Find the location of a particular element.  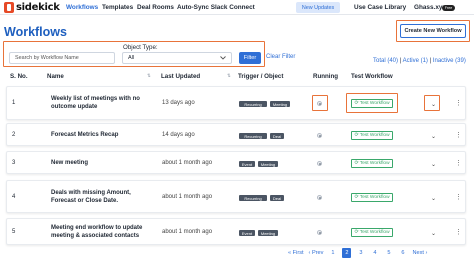

header-trigger-object: Trigger / Object is located at coordinates (261, 76).